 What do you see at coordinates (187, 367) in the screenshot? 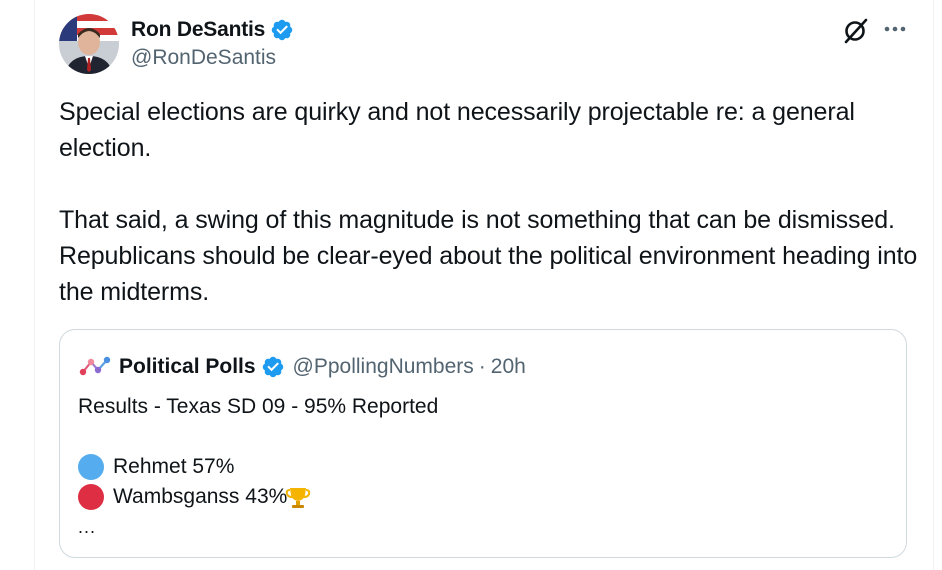
I see `quoted-author-name: Political Polls` at bounding box center [187, 367].